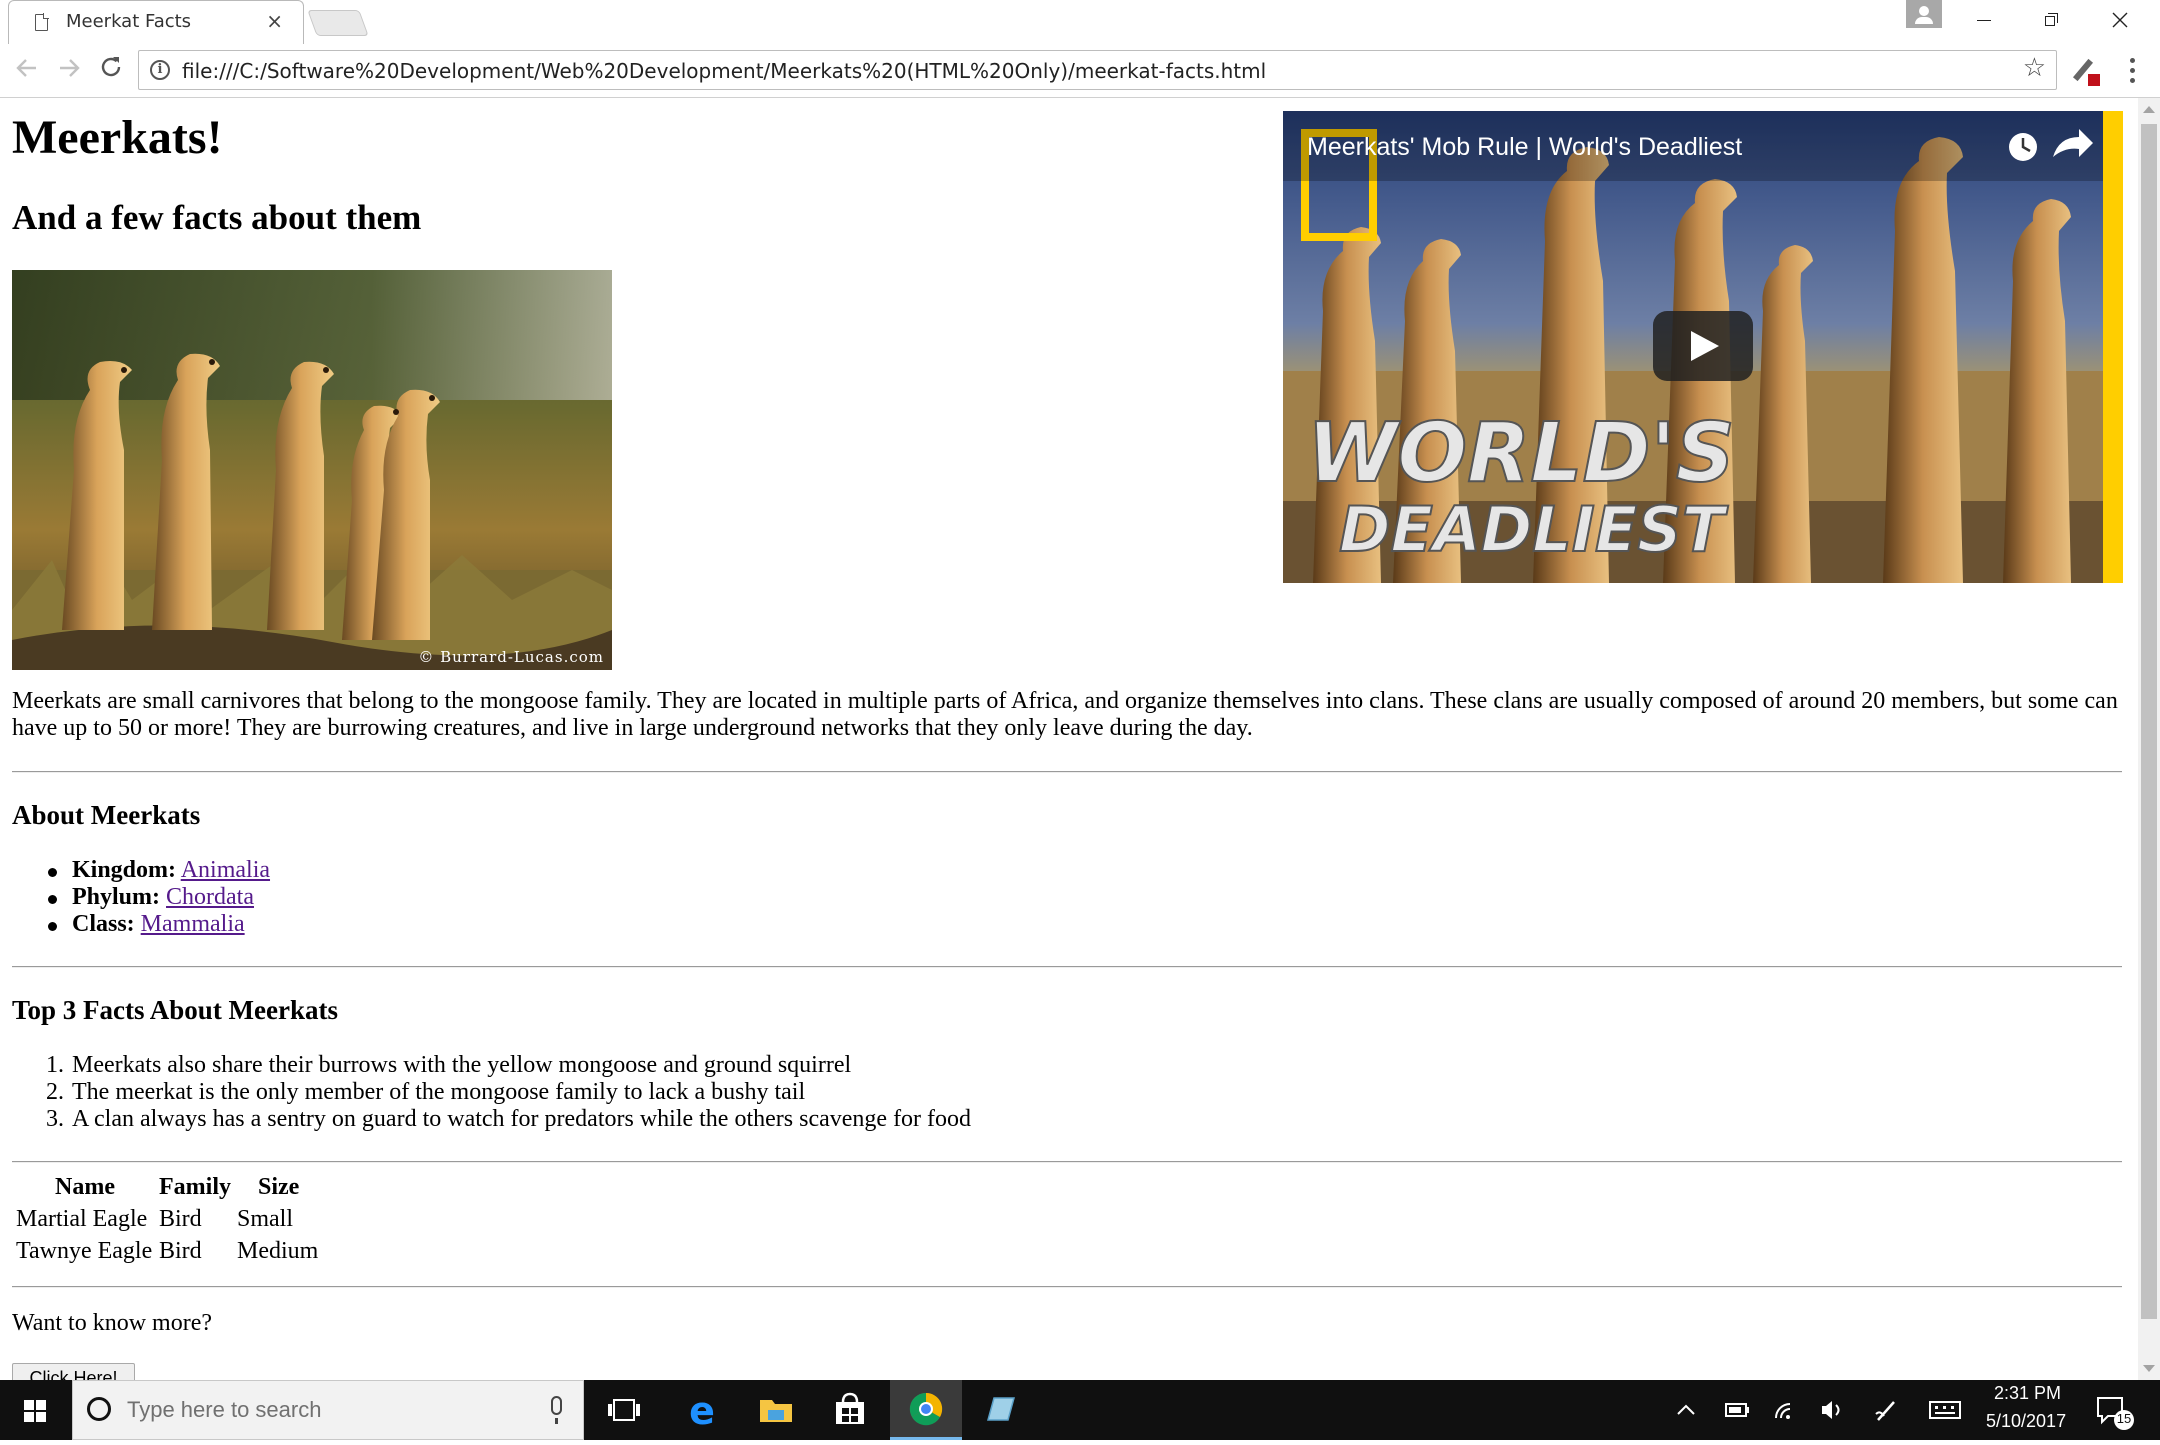 The image size is (2160, 1445). What do you see at coordinates (193, 924) in the screenshot?
I see `mammalia-link: Mammalia` at bounding box center [193, 924].